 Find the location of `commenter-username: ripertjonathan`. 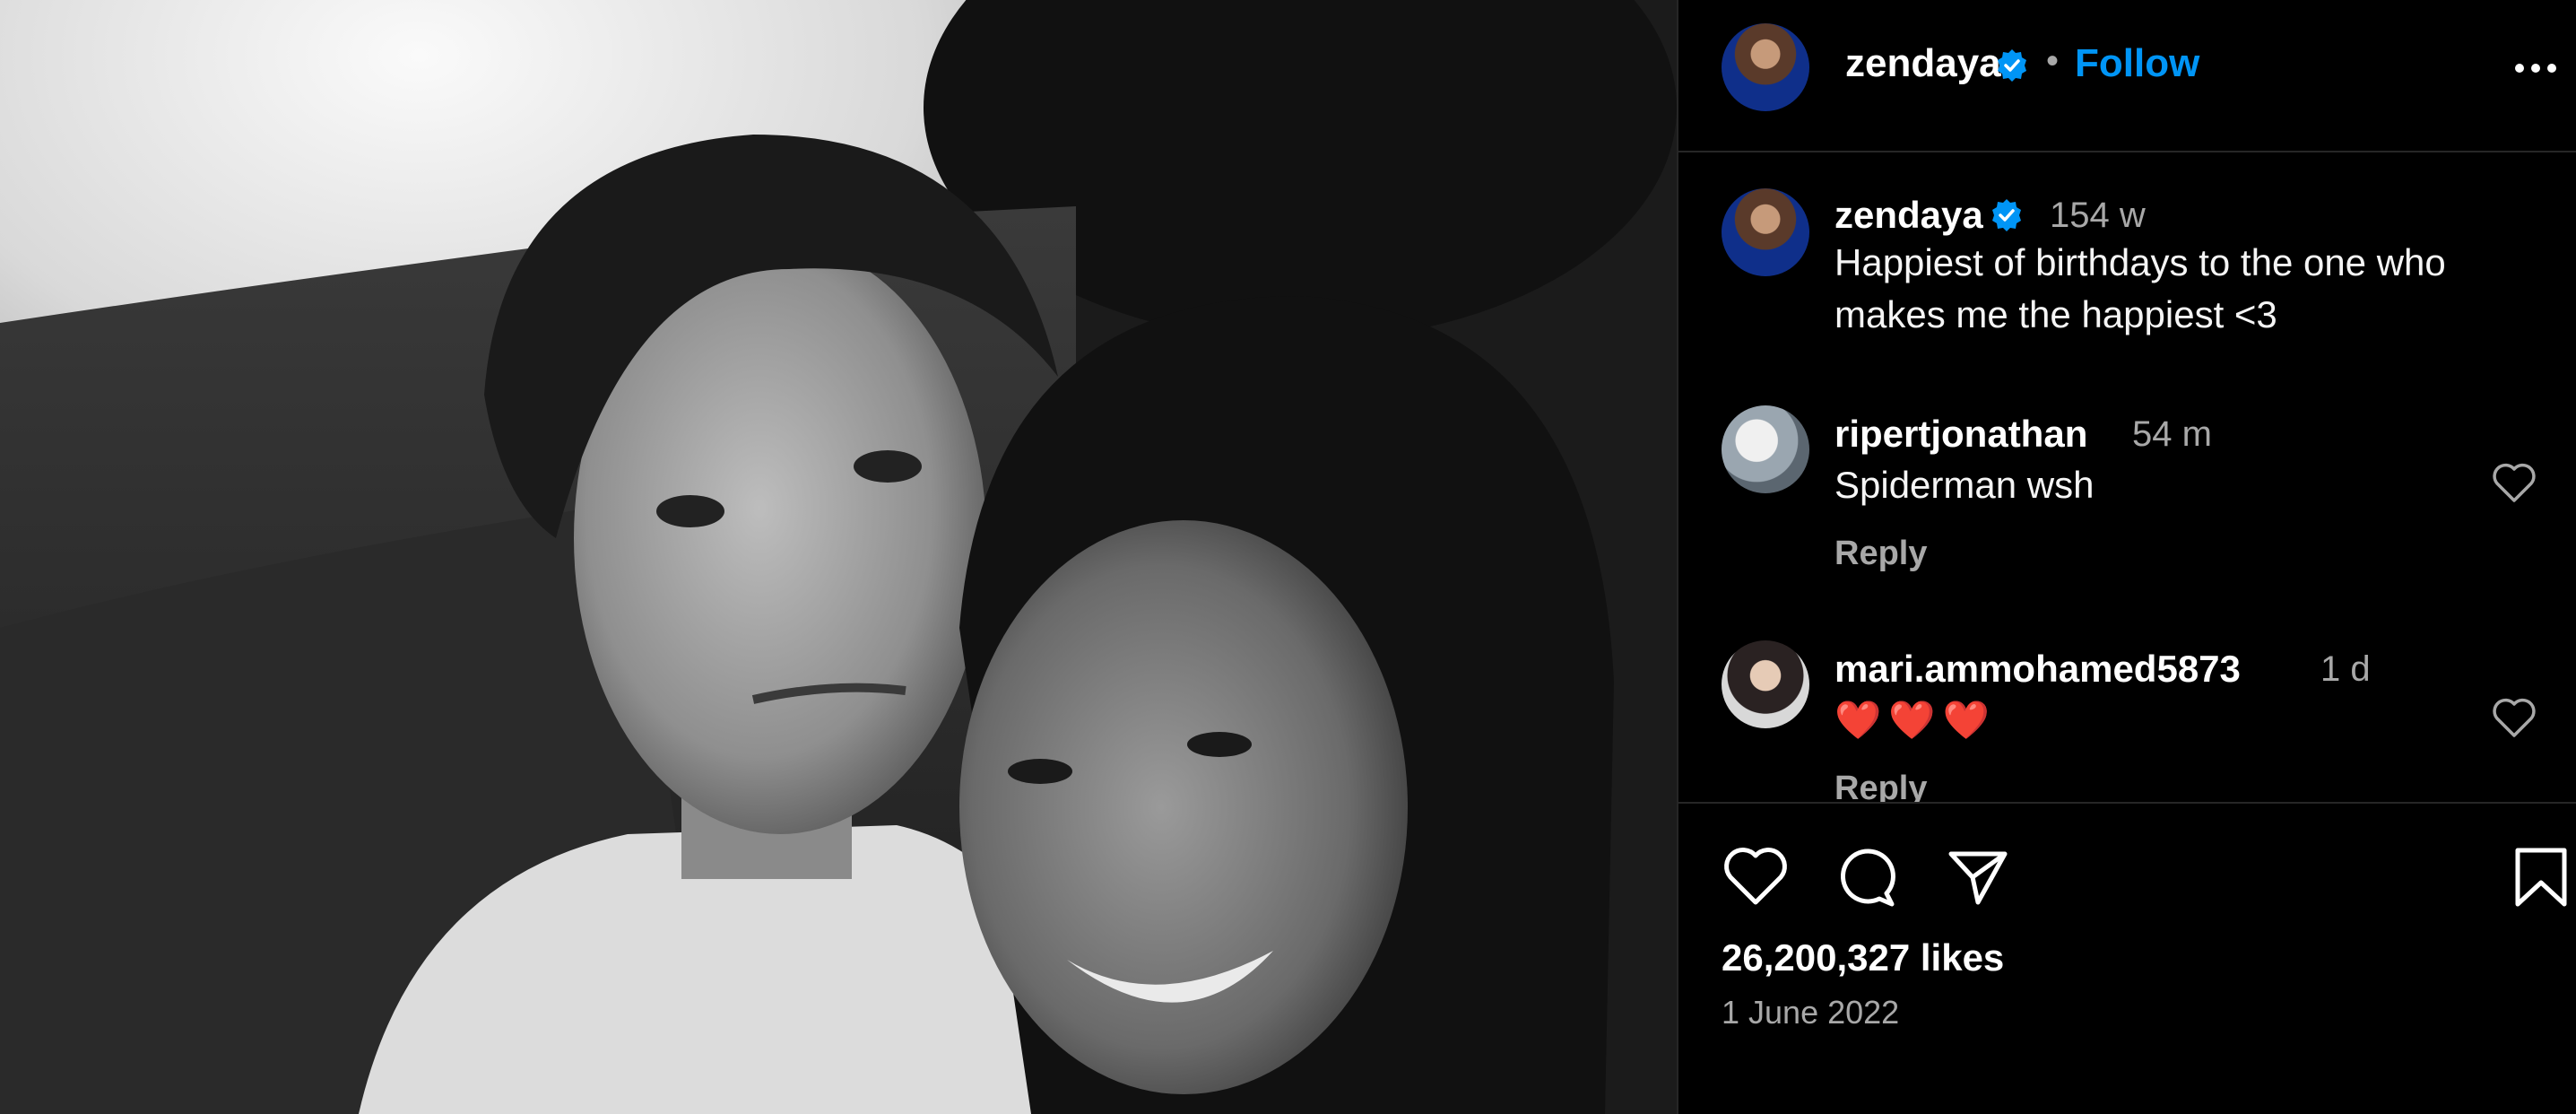

commenter-username: ripertjonathan is located at coordinates (1960, 434).